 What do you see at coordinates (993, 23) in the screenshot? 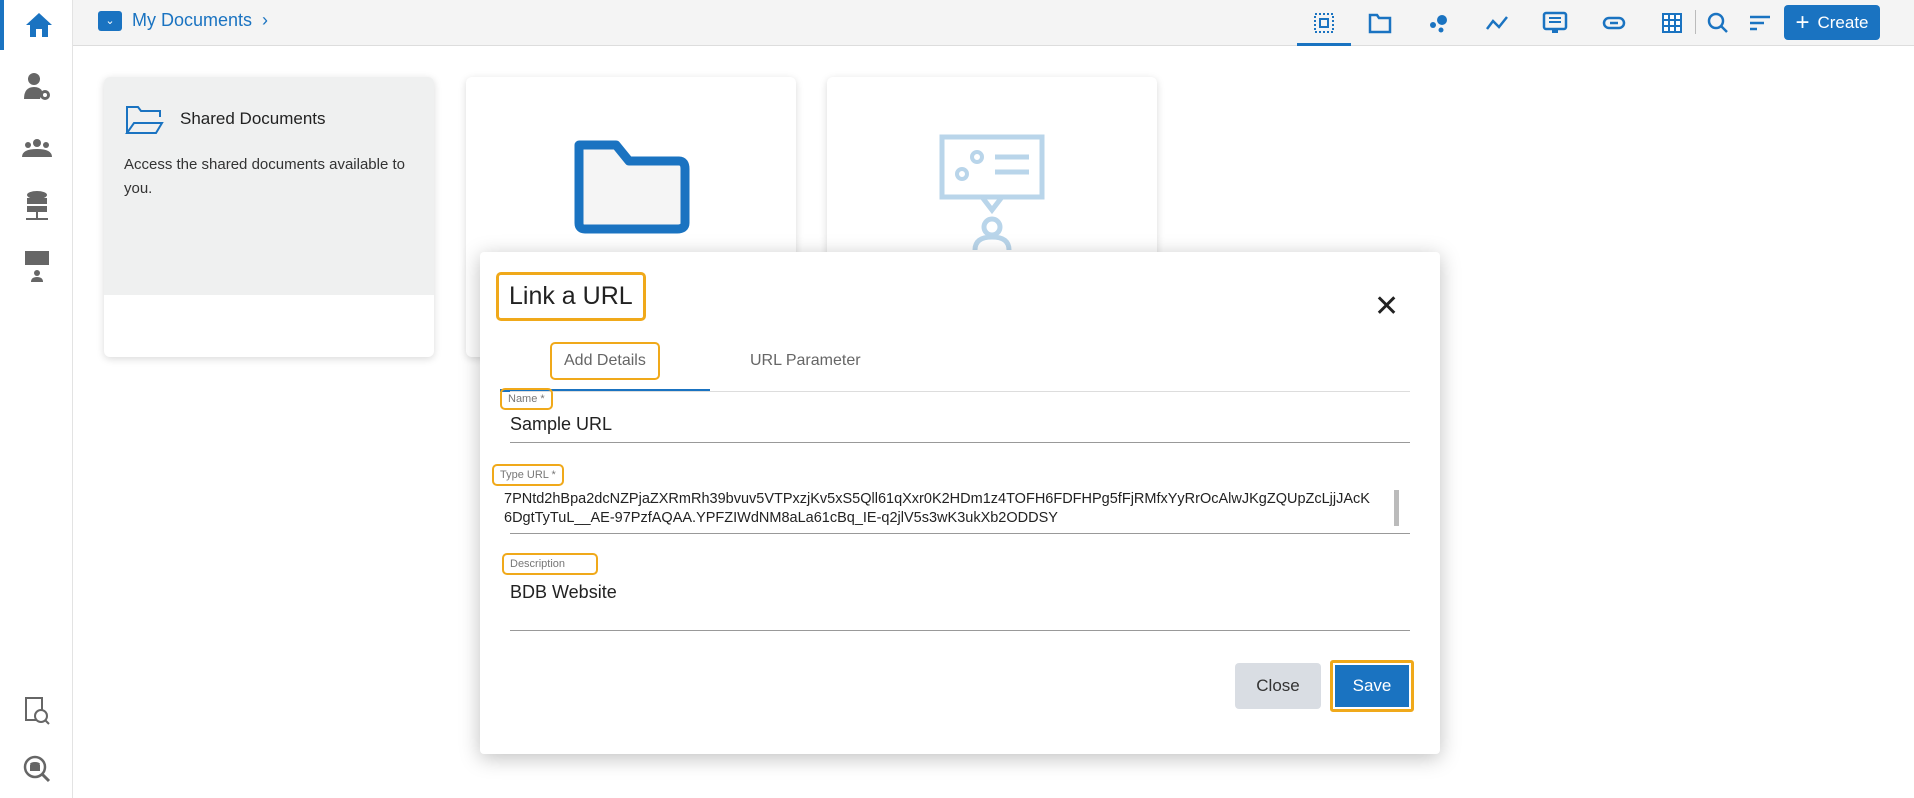
I see `top-header: ⌄ My Documents › + Create` at bounding box center [993, 23].